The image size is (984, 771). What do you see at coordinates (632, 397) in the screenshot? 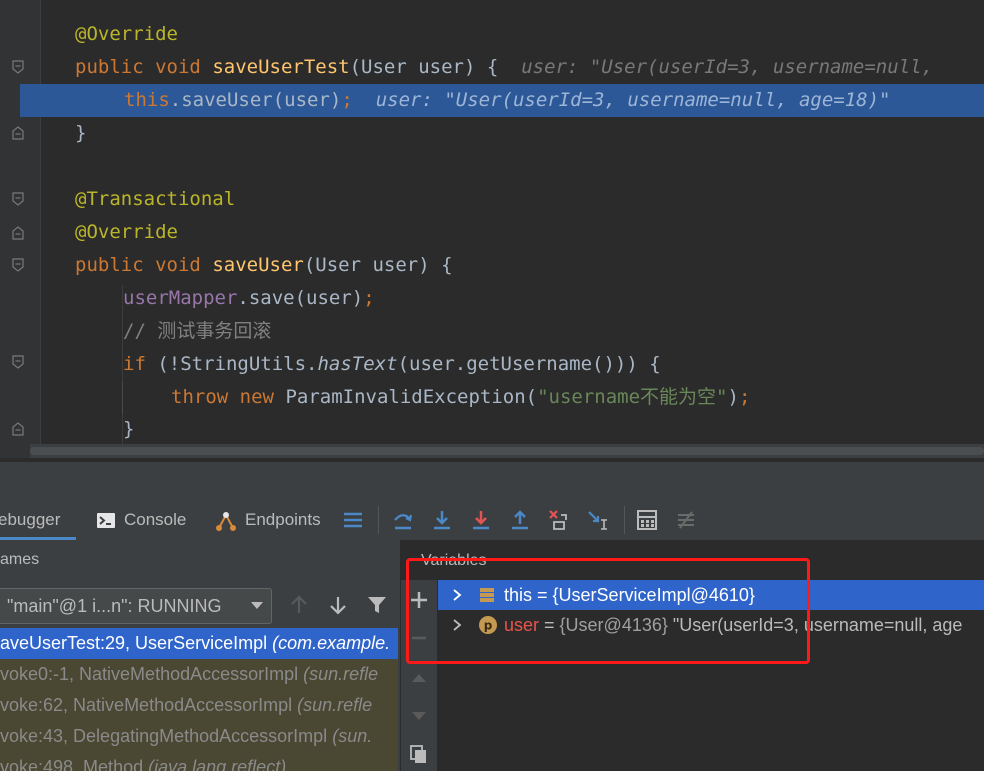
I see `string-literal: "username不能为空"` at bounding box center [632, 397].